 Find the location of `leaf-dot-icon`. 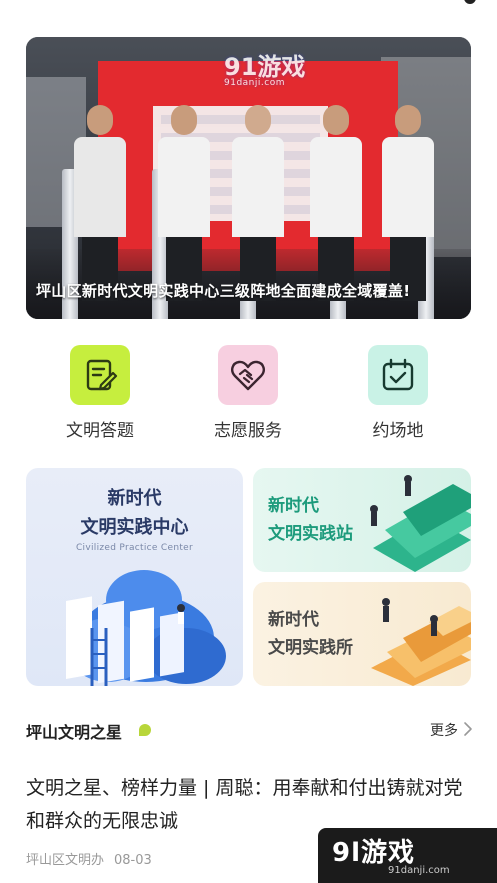

leaf-dot-icon is located at coordinates (145, 730).